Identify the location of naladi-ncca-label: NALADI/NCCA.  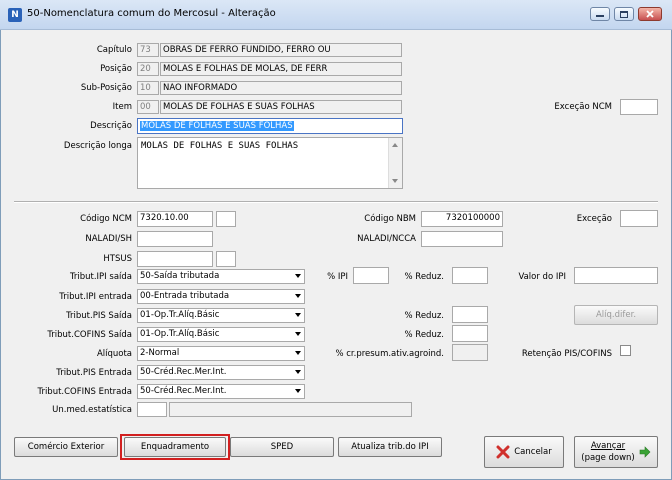
(386, 239).